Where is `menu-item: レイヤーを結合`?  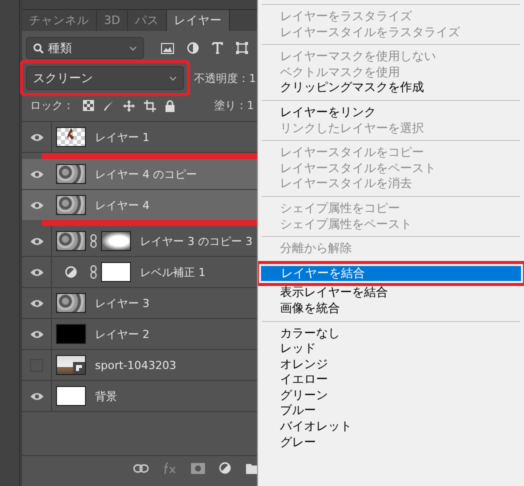
menu-item: レイヤーを結合 is located at coordinates (391, 274).